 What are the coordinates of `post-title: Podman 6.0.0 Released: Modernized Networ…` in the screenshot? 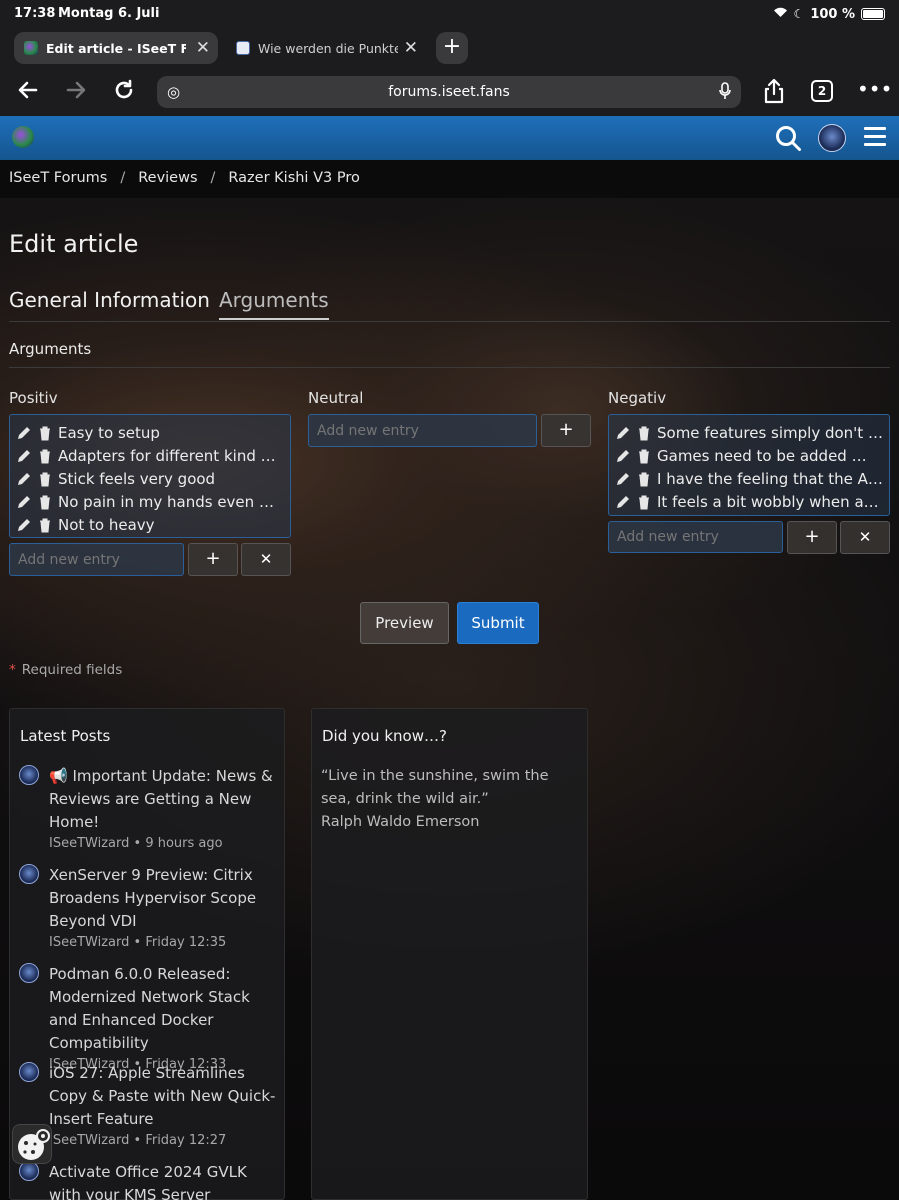 It's located at (165, 1009).